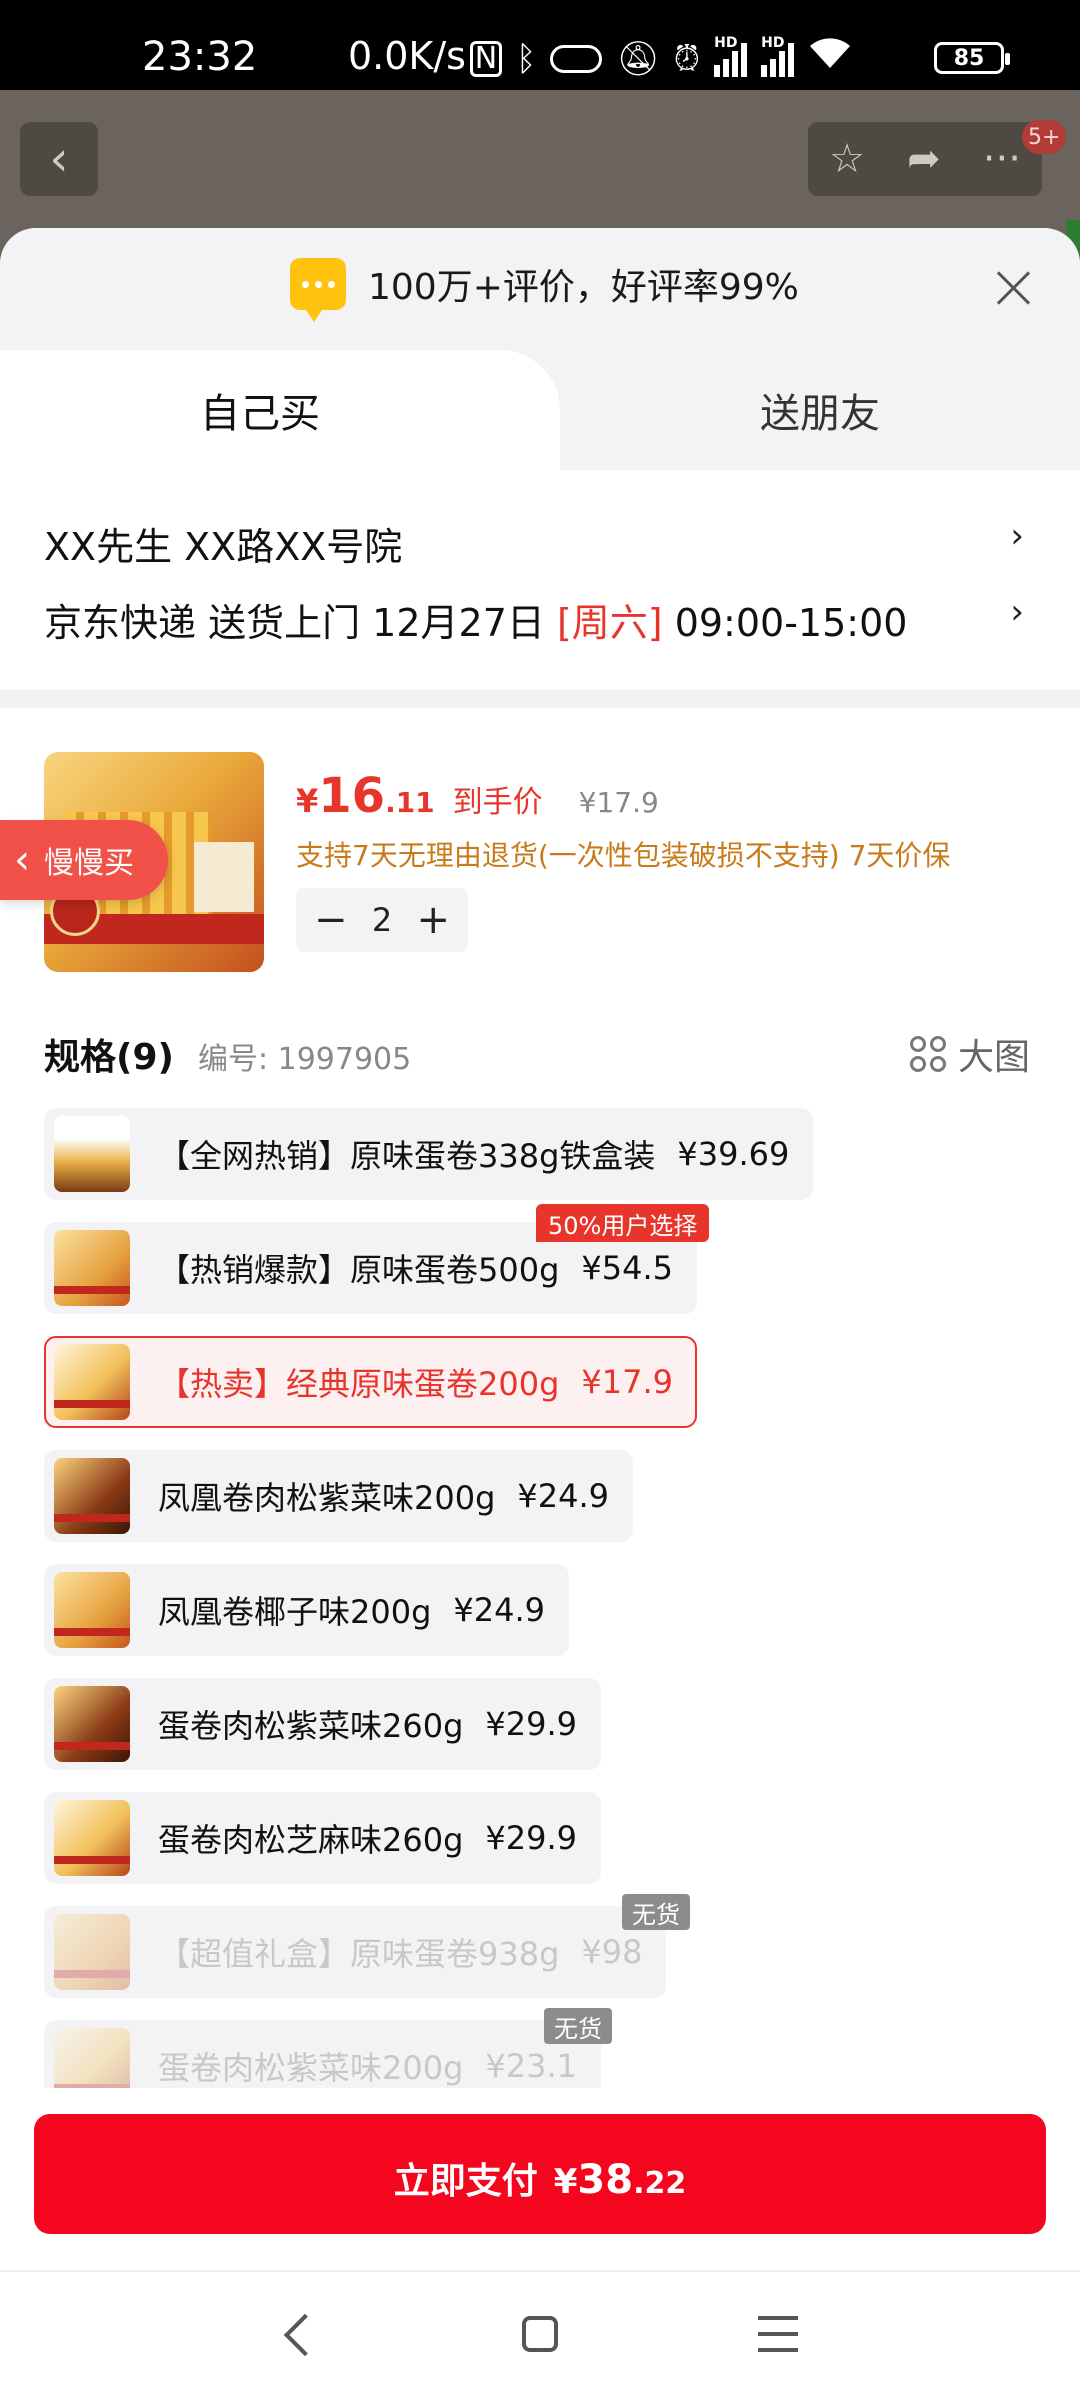  What do you see at coordinates (847, 159) in the screenshot?
I see `star-icon: ☆` at bounding box center [847, 159].